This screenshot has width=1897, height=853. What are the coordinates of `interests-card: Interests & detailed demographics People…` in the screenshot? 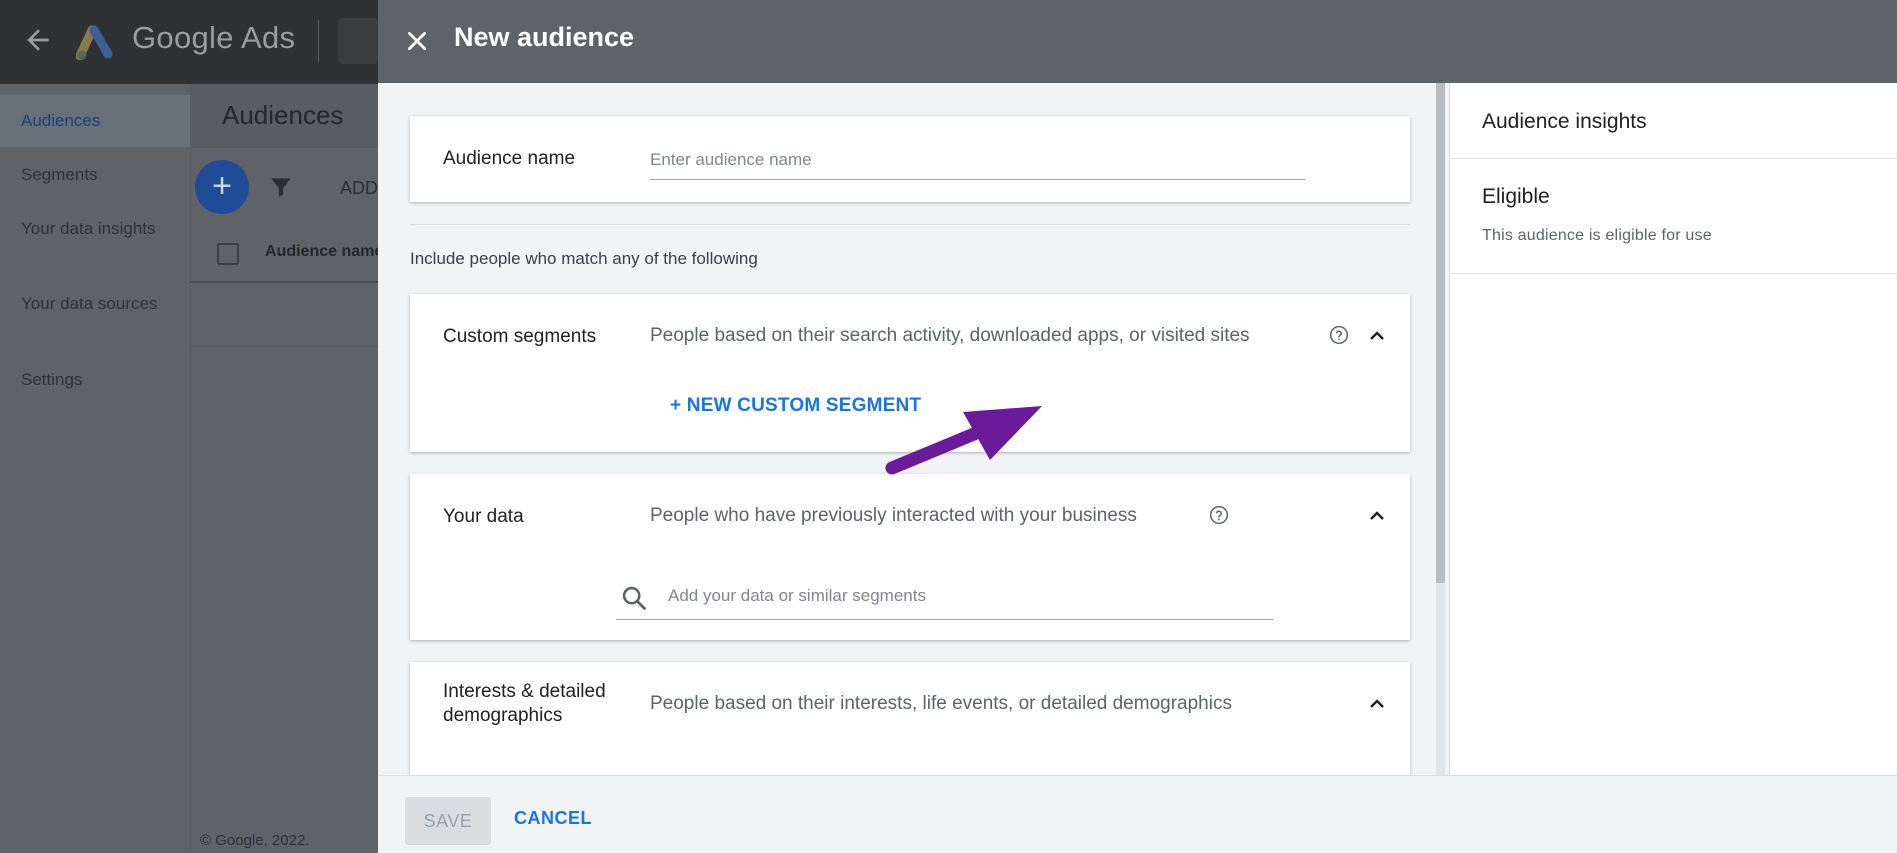 It's located at (910, 718).